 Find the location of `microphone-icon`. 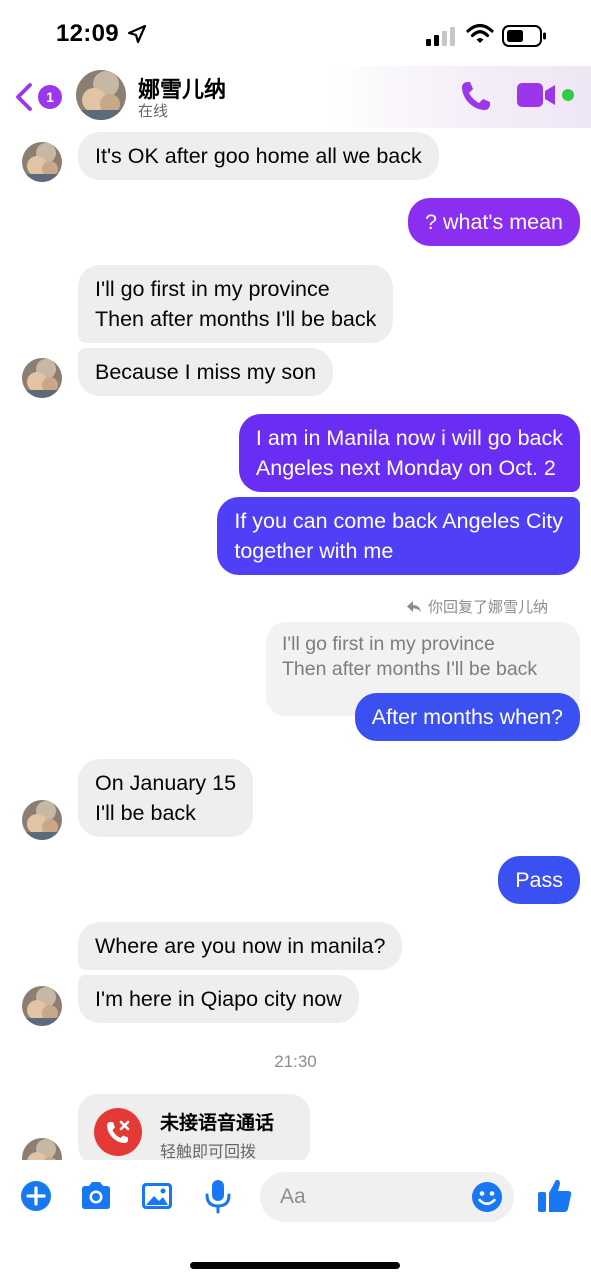

microphone-icon is located at coordinates (218, 1196).